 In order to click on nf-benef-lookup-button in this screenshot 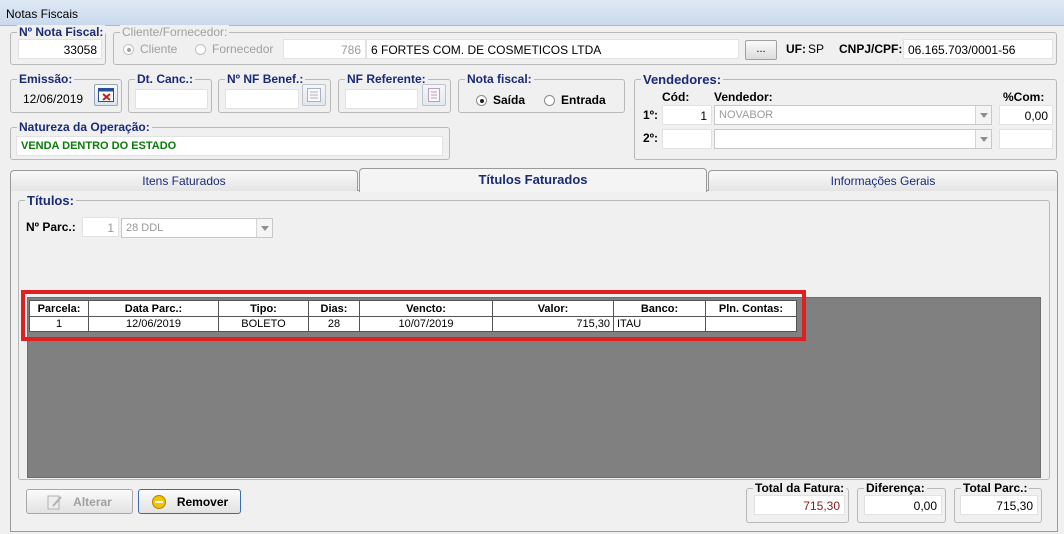, I will do `click(314, 95)`.